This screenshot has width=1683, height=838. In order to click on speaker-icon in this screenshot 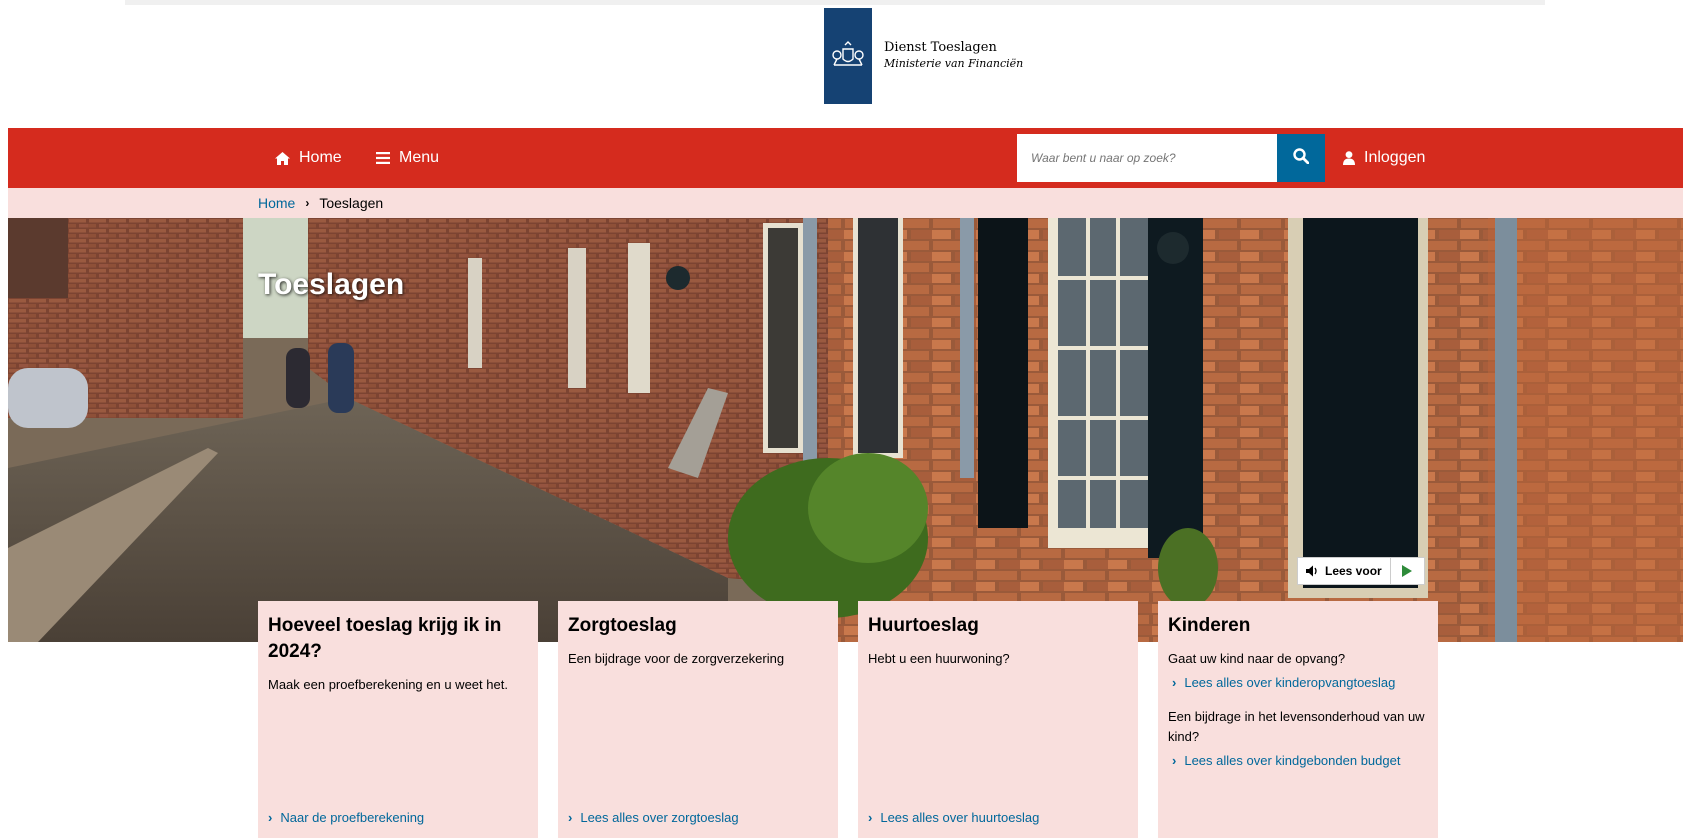, I will do `click(1313, 571)`.